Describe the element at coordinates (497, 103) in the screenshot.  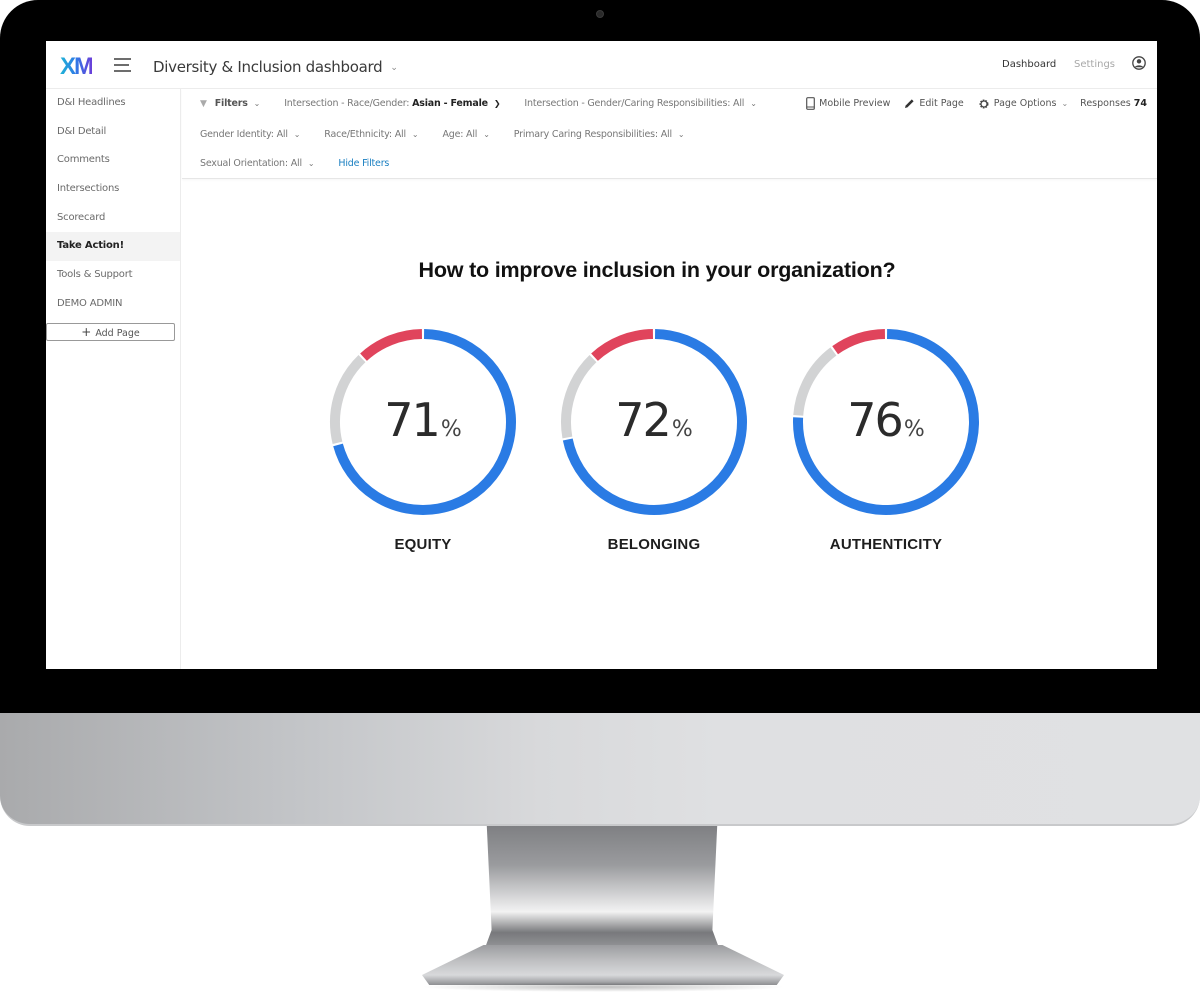
I see `chevron-down-icon: ❯` at that location.